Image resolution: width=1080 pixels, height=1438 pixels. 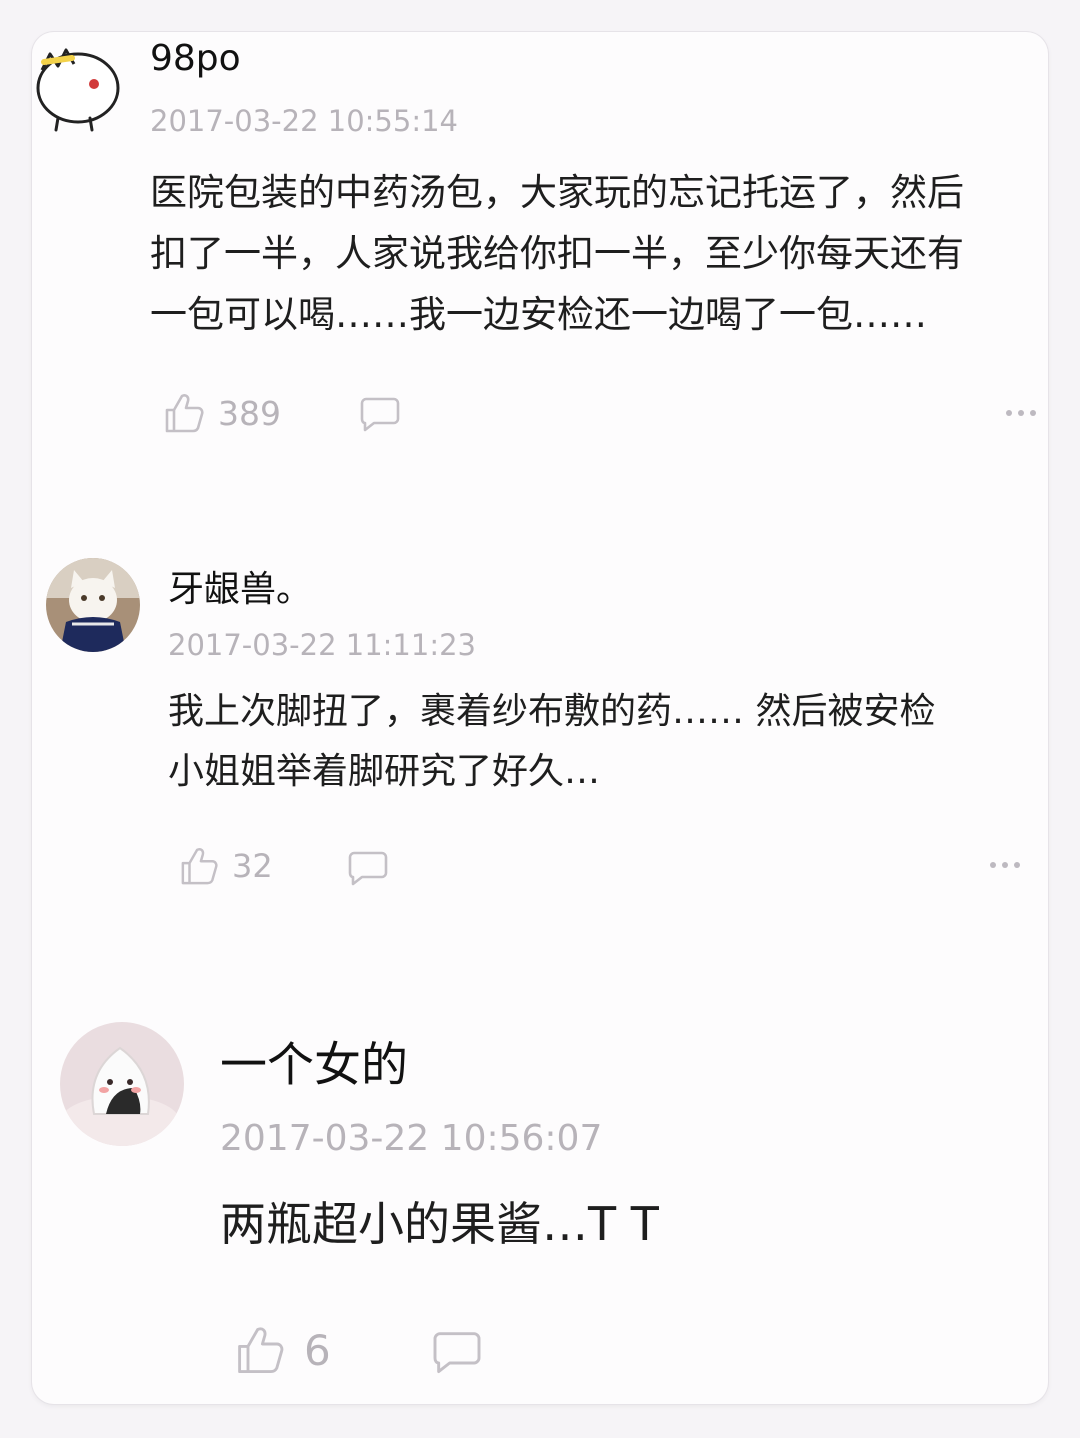 I want to click on white-cat-avatar, so click(x=93, y=605).